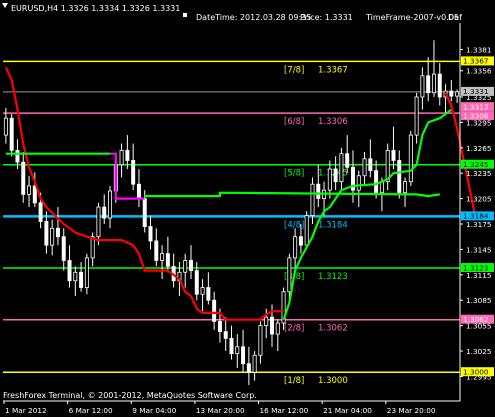  What do you see at coordinates (476, 372) in the screenshot?
I see `price-tag-label: 1.3000` at bounding box center [476, 372].